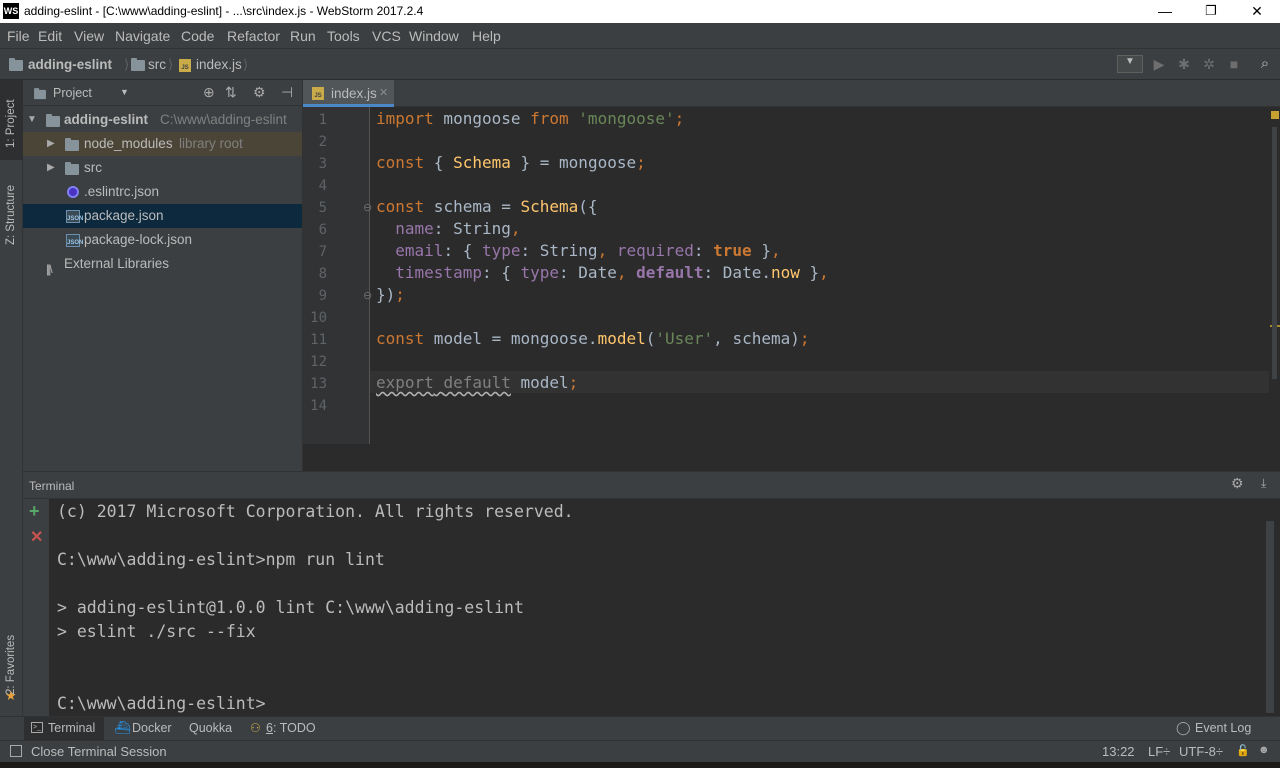 The image size is (1280, 768). I want to click on caret-position: 13:22, so click(1118, 751).